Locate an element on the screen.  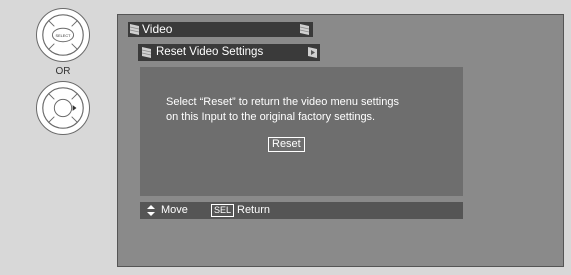
menu-bar-video: Video is located at coordinates (220, 29).